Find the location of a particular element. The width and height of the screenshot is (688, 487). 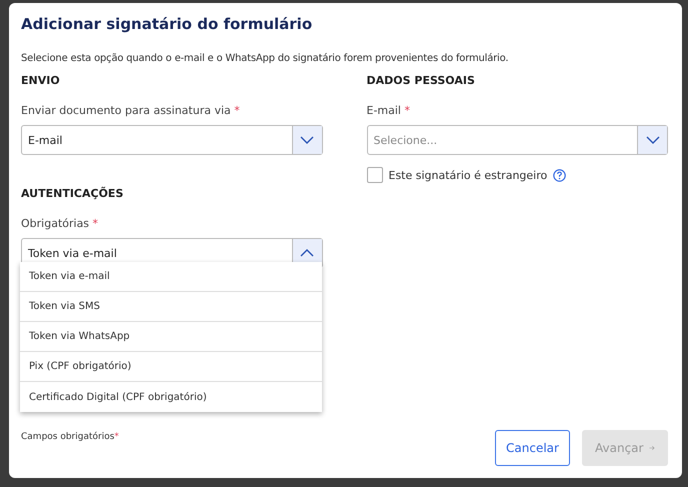

dropdown-option: Token via WhatsApp is located at coordinates (171, 337).